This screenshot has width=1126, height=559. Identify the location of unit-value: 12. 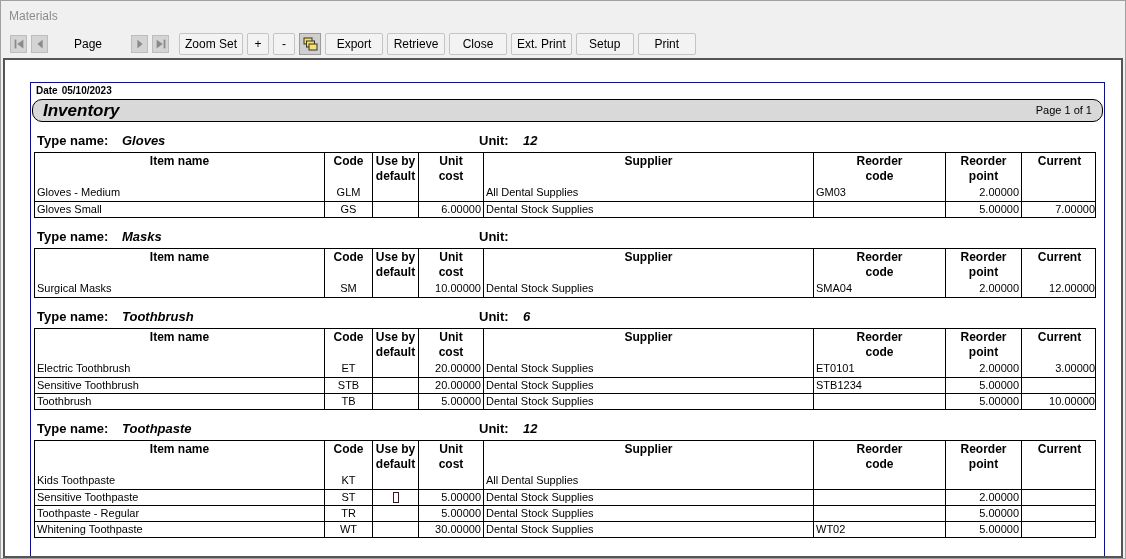
(530, 429).